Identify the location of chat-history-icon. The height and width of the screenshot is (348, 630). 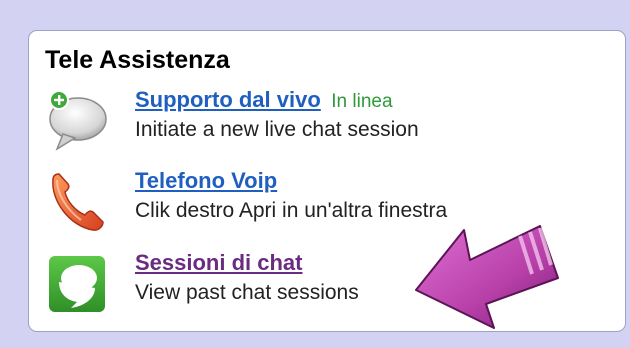
(77, 285).